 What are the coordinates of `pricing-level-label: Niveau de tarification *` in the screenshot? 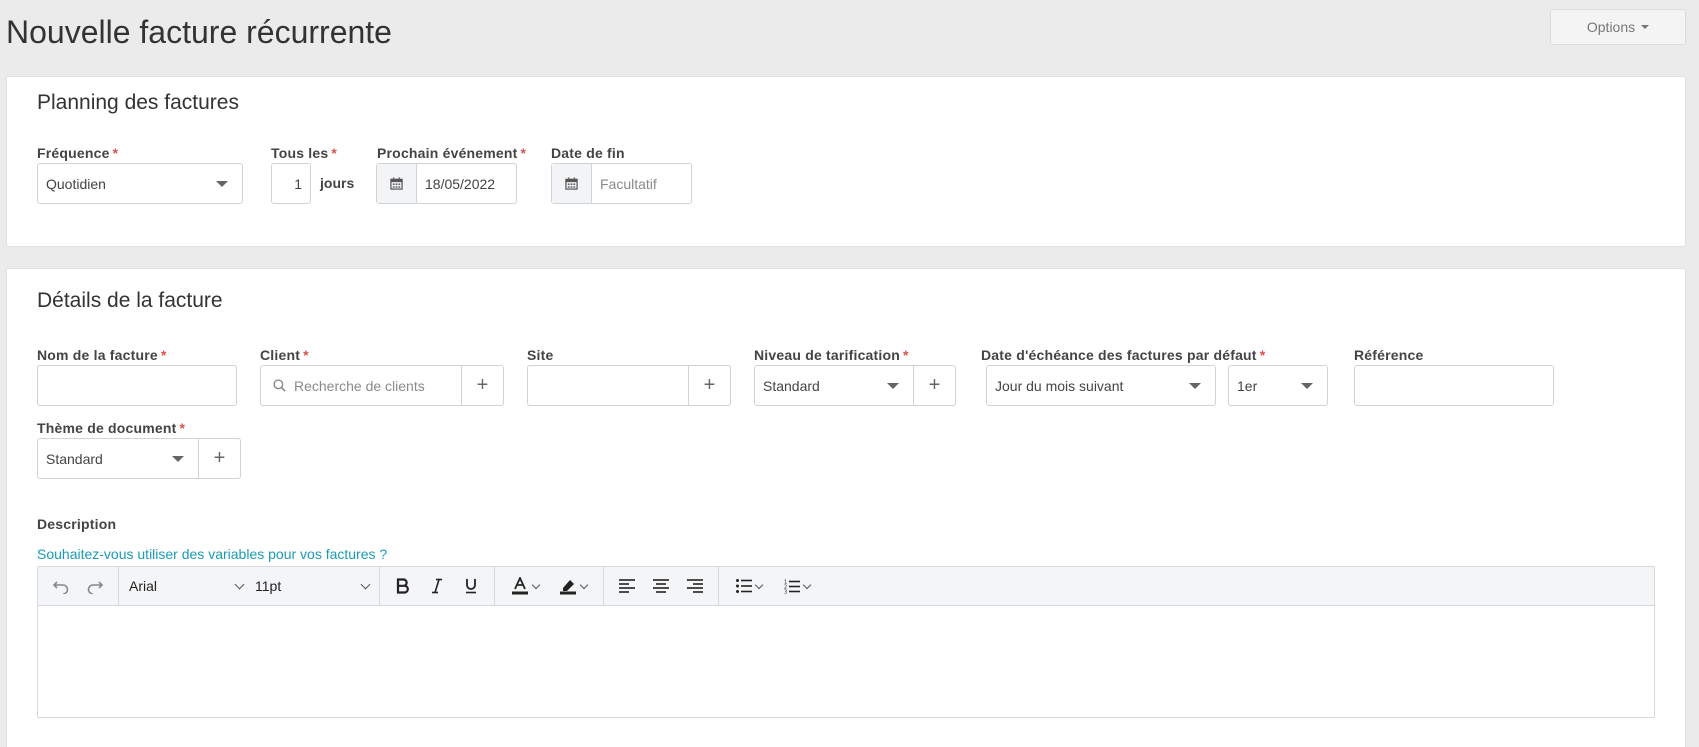 It's located at (831, 355).